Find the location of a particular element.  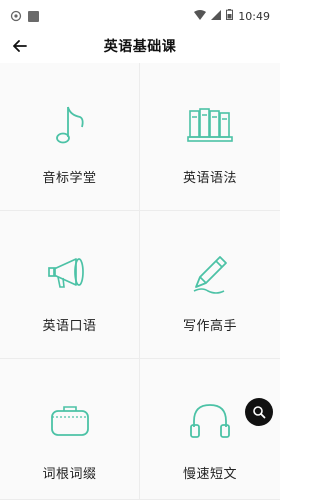

notification-icon is located at coordinates (16, 16).